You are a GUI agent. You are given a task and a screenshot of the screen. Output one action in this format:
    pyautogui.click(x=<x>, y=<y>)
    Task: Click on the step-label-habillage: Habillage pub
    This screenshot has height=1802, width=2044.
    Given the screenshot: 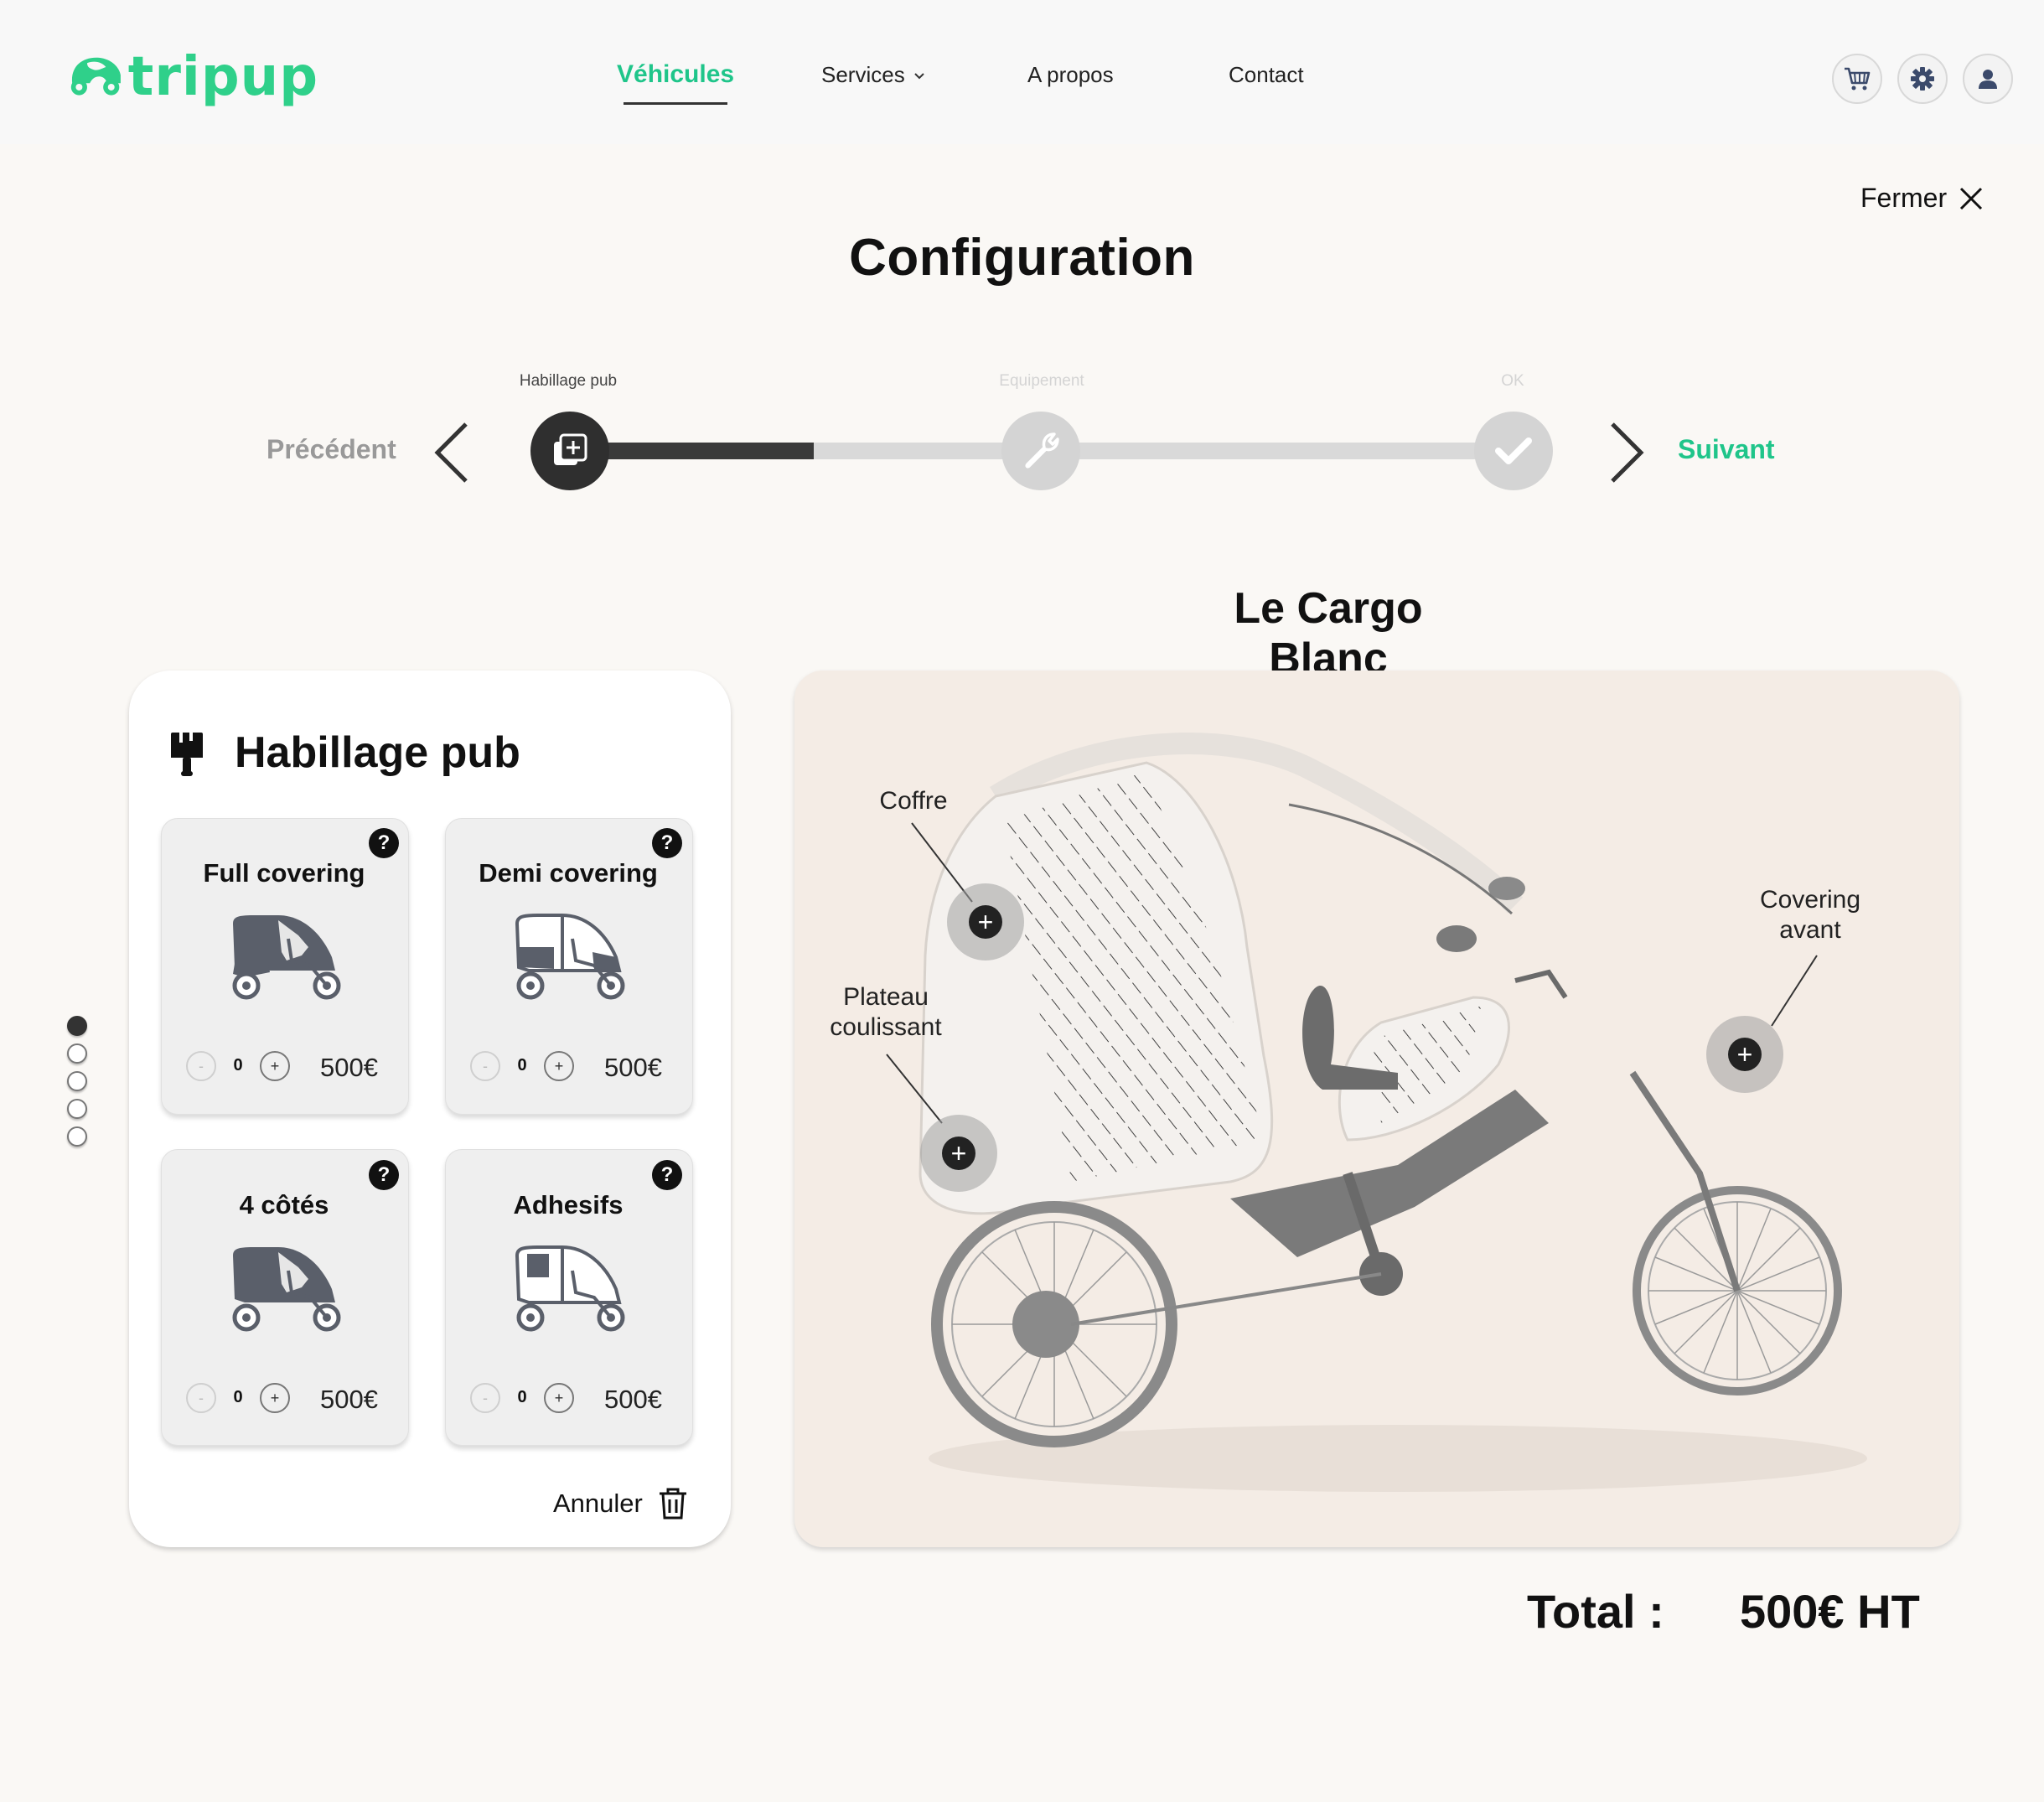 What is the action you would take?
    pyautogui.click(x=568, y=381)
    